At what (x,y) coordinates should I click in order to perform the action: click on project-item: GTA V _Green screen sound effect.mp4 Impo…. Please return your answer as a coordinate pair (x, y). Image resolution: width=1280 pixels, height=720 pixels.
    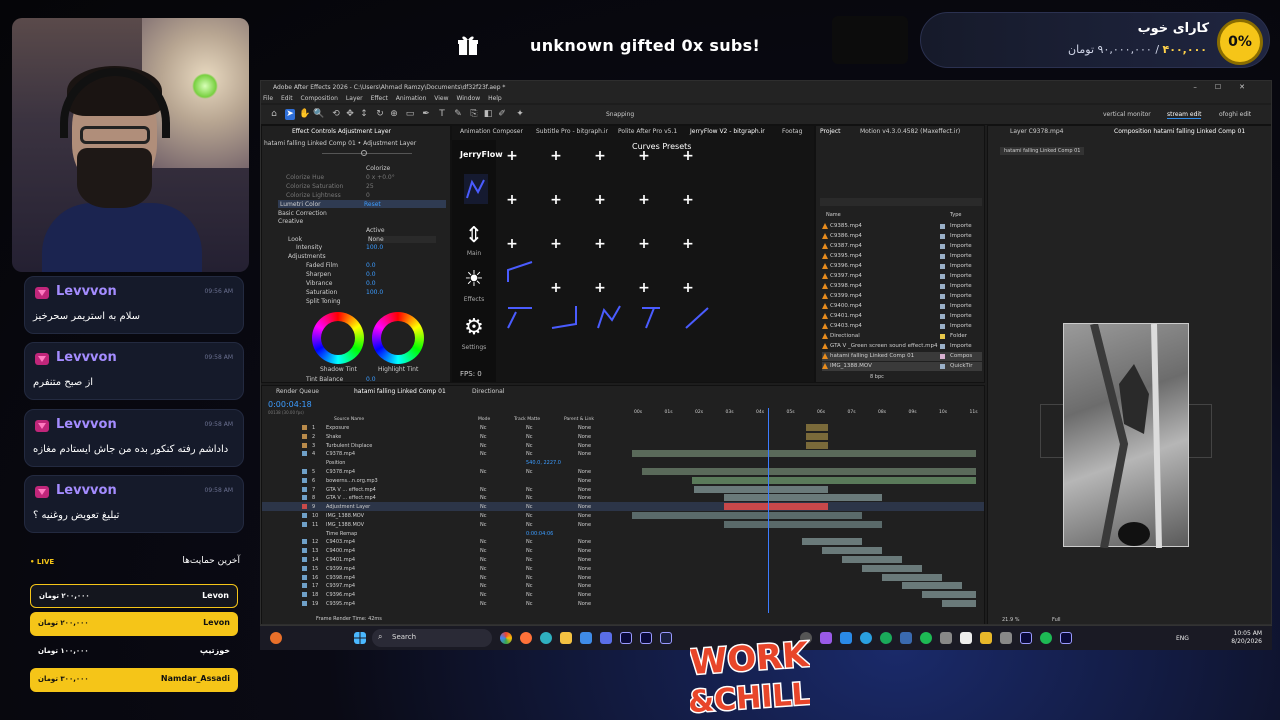
    Looking at the image, I should click on (902, 346).